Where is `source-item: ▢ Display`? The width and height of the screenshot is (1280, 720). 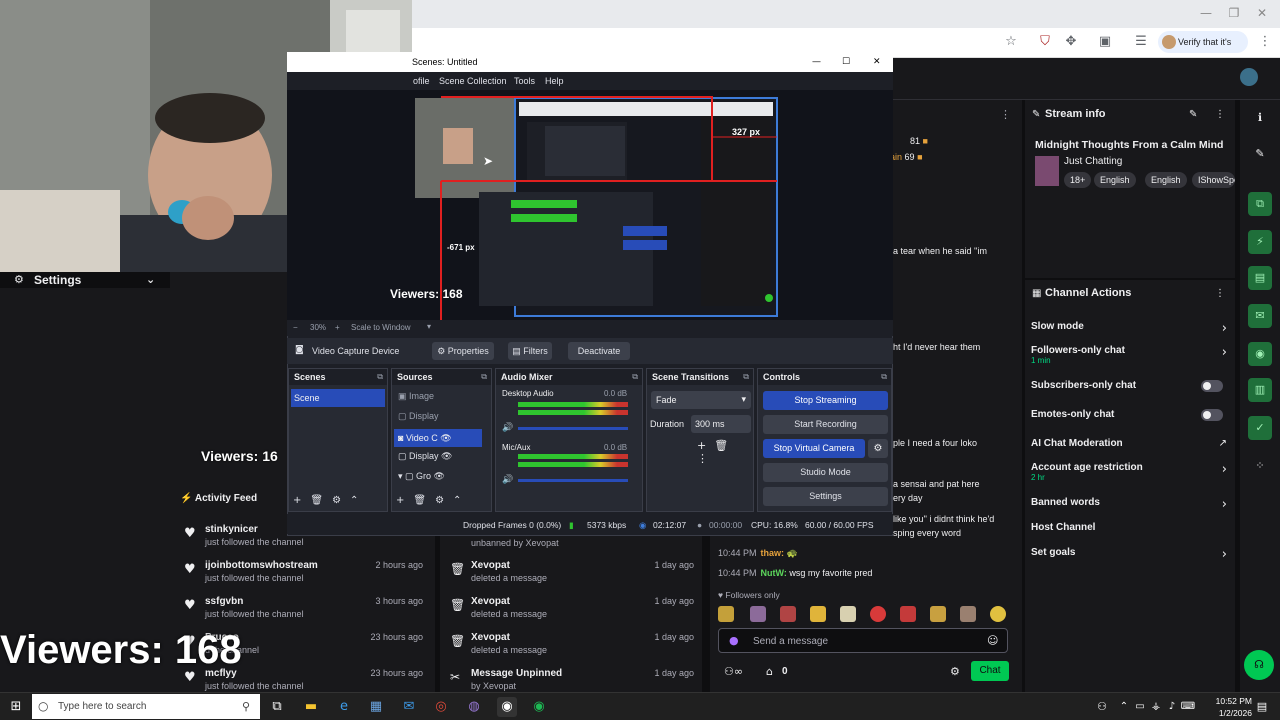
source-item: ▢ Display is located at coordinates (418, 416).